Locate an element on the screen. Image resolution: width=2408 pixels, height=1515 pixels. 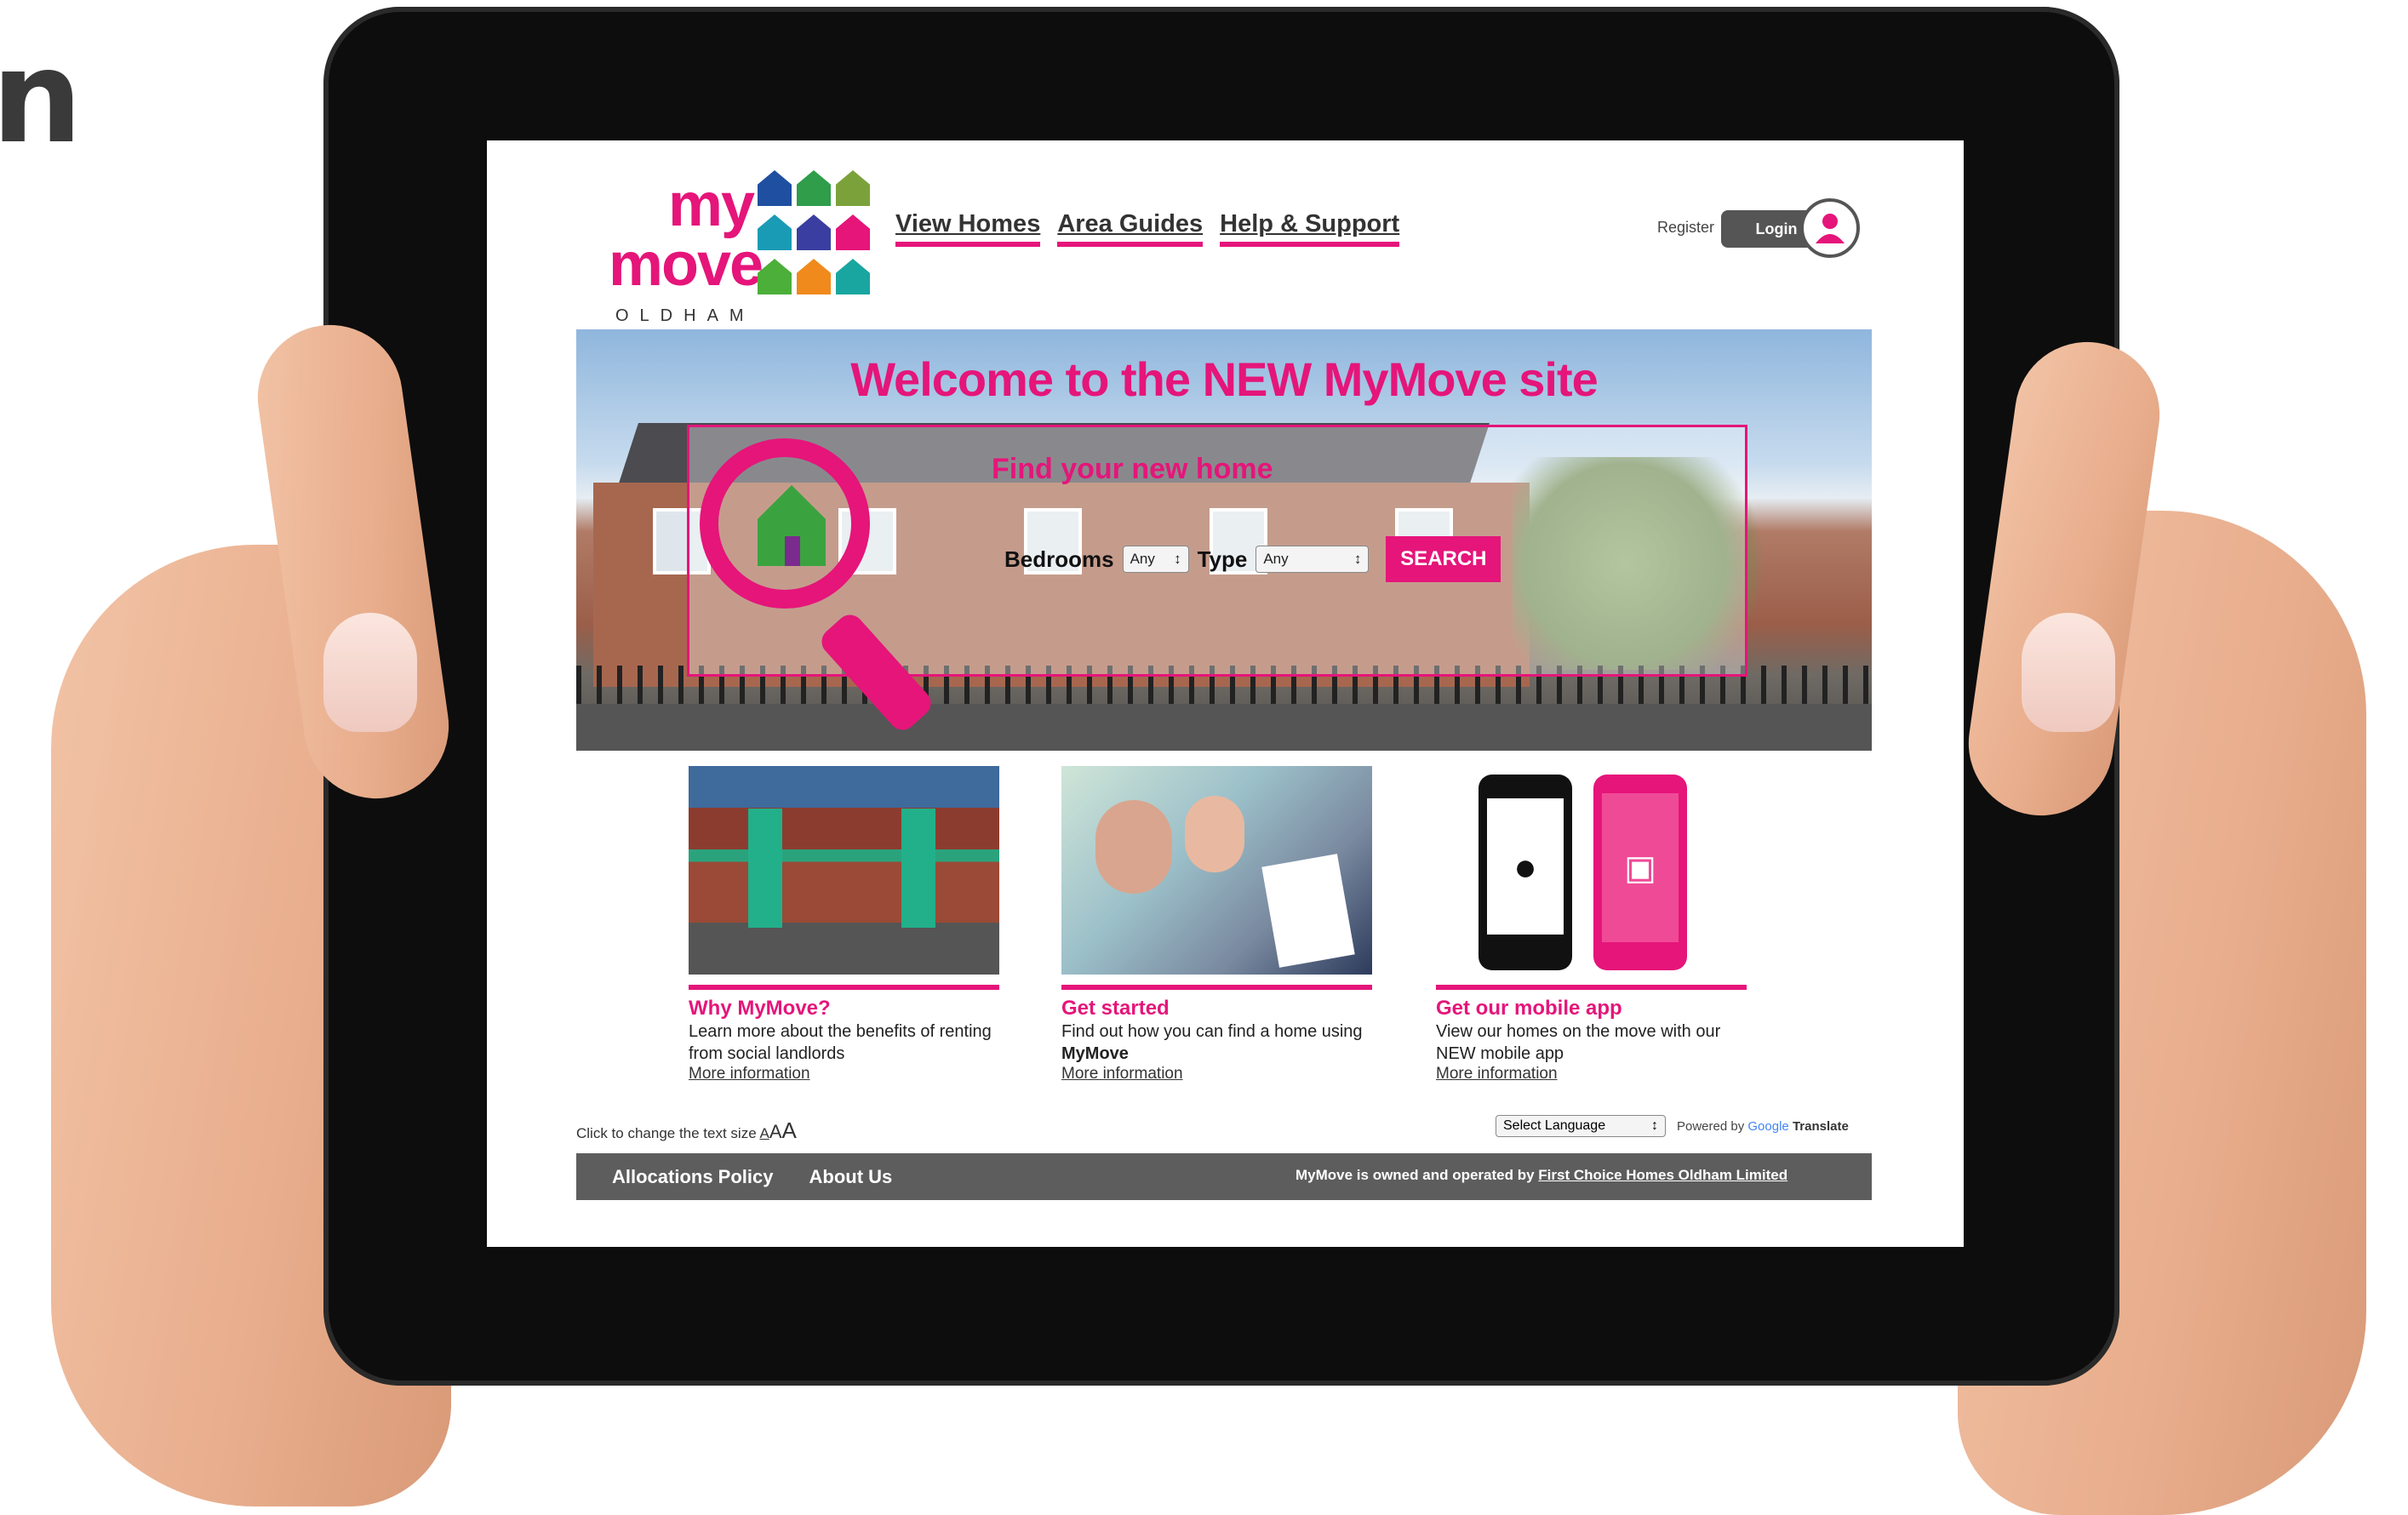
user-icon is located at coordinates (1830, 228).